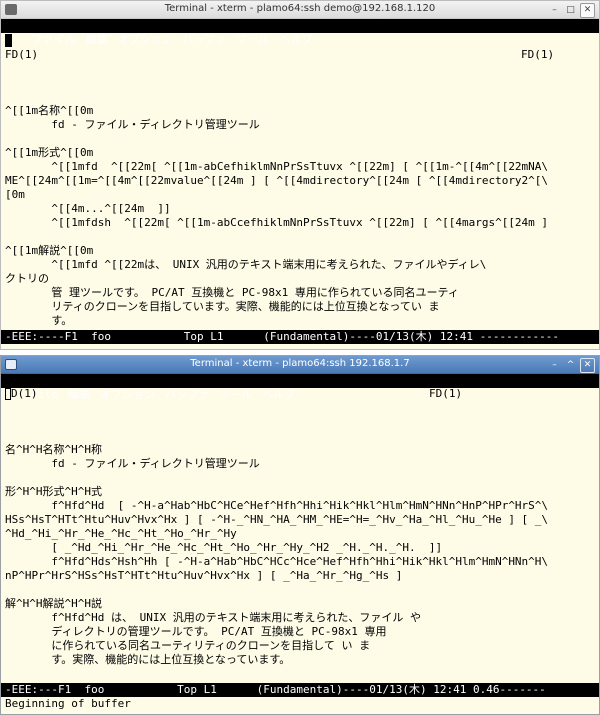 The image size is (600, 715). What do you see at coordinates (188, 645) in the screenshot?
I see `buffer-line: に作られている同名ユーティリティのクローンを目指して い ま` at bounding box center [188, 645].